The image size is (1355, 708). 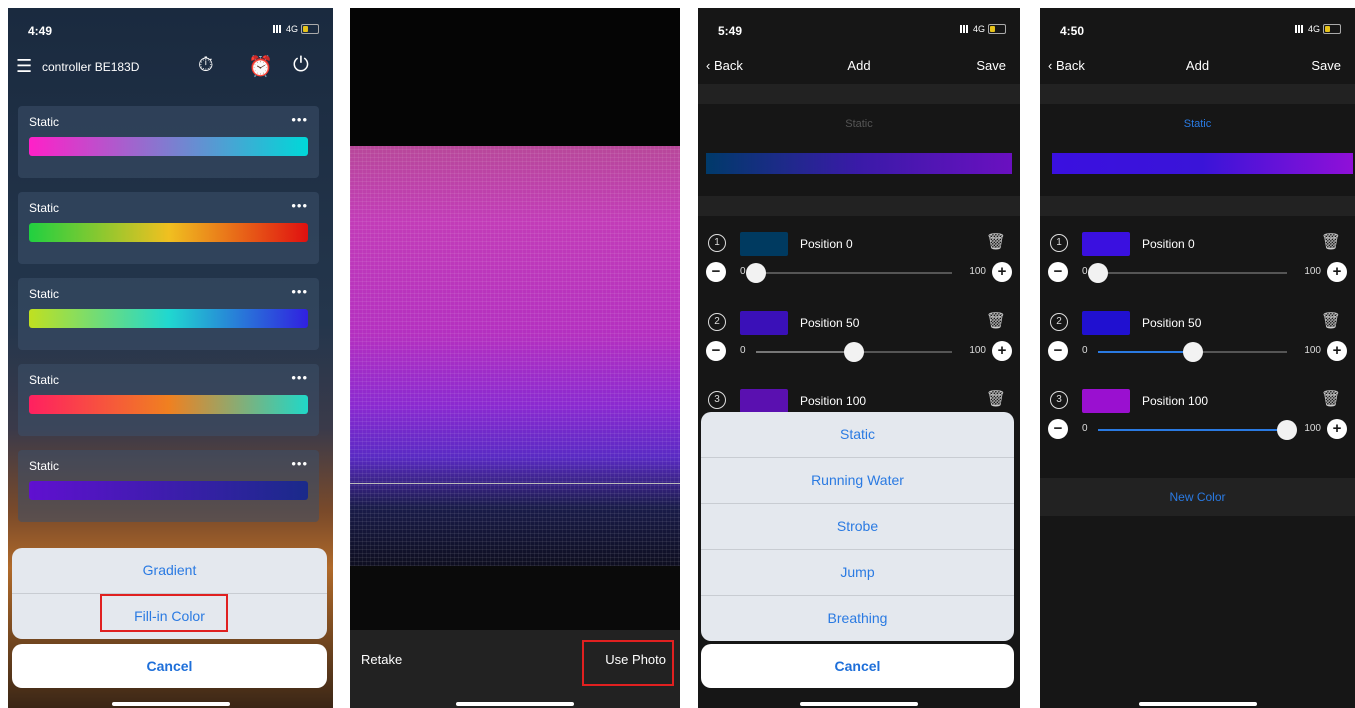 I want to click on controller-title: controller BE183D, so click(x=91, y=67).